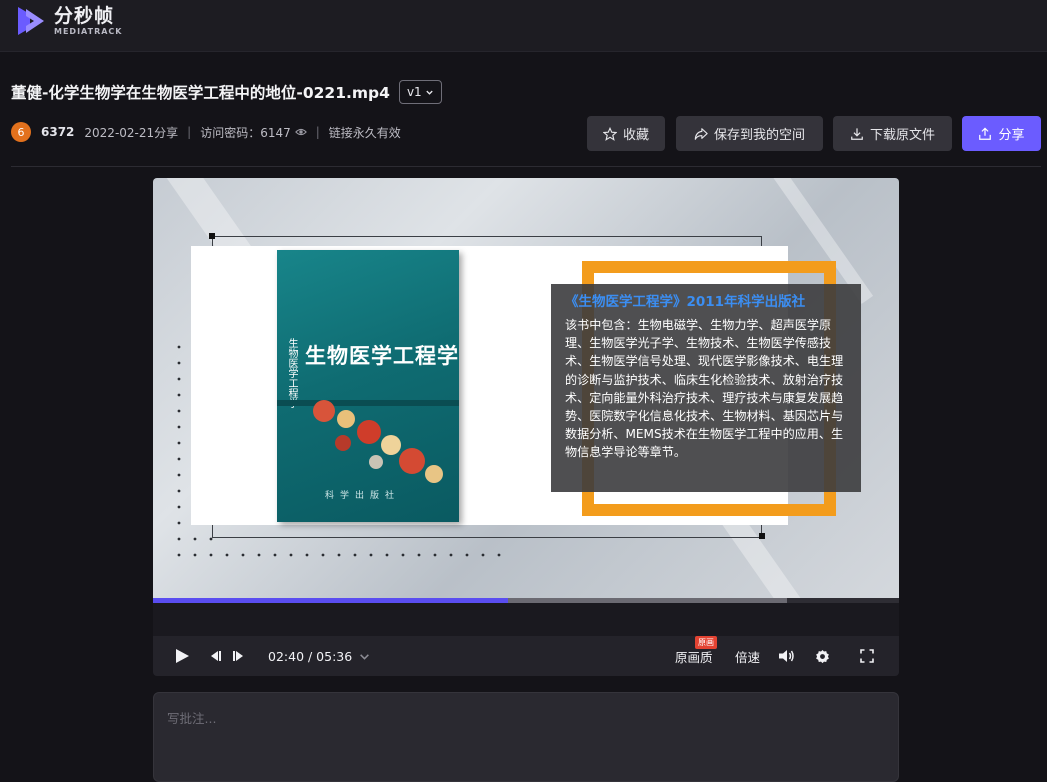 The height and width of the screenshot is (782, 1047). I want to click on volume-icon, so click(786, 656).